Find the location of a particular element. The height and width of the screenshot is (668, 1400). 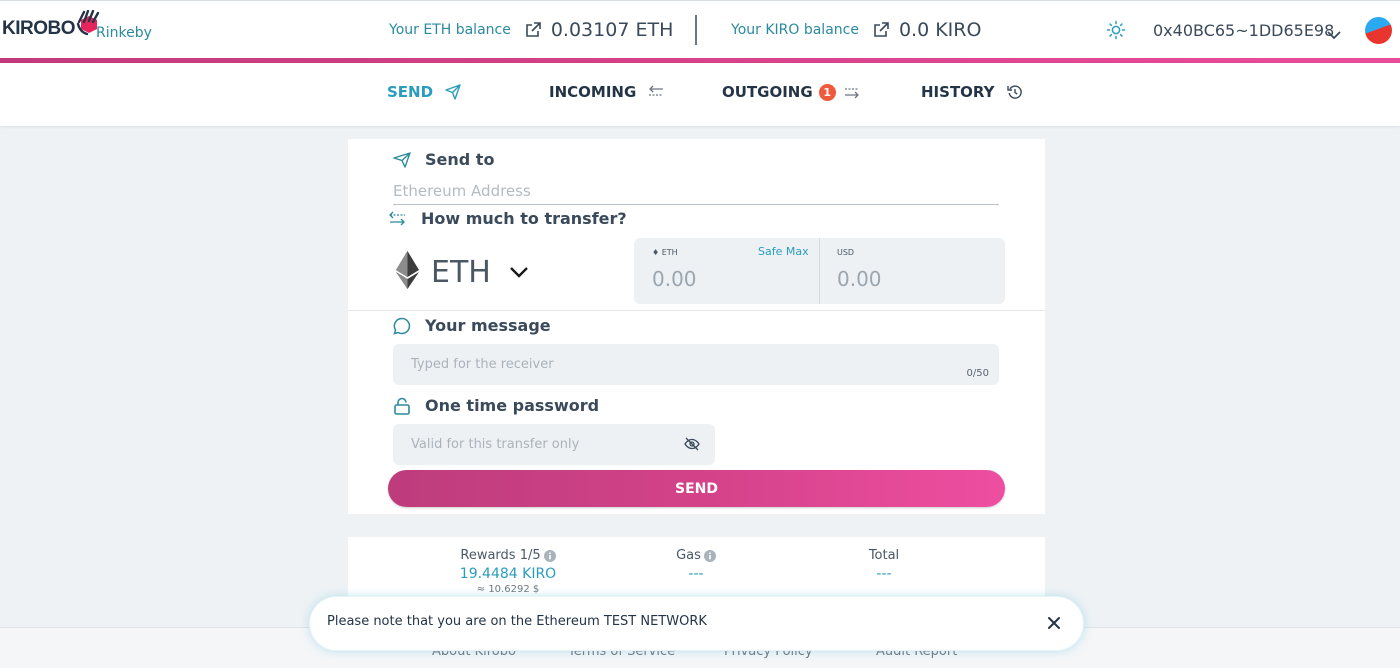

kiro-balance-label: Your KIRO balance is located at coordinates (795, 30).